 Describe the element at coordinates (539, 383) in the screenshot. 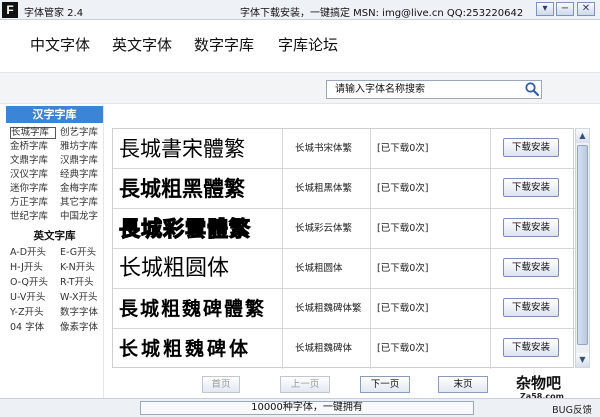

I see `watermark-logo: 杂物吧` at that location.